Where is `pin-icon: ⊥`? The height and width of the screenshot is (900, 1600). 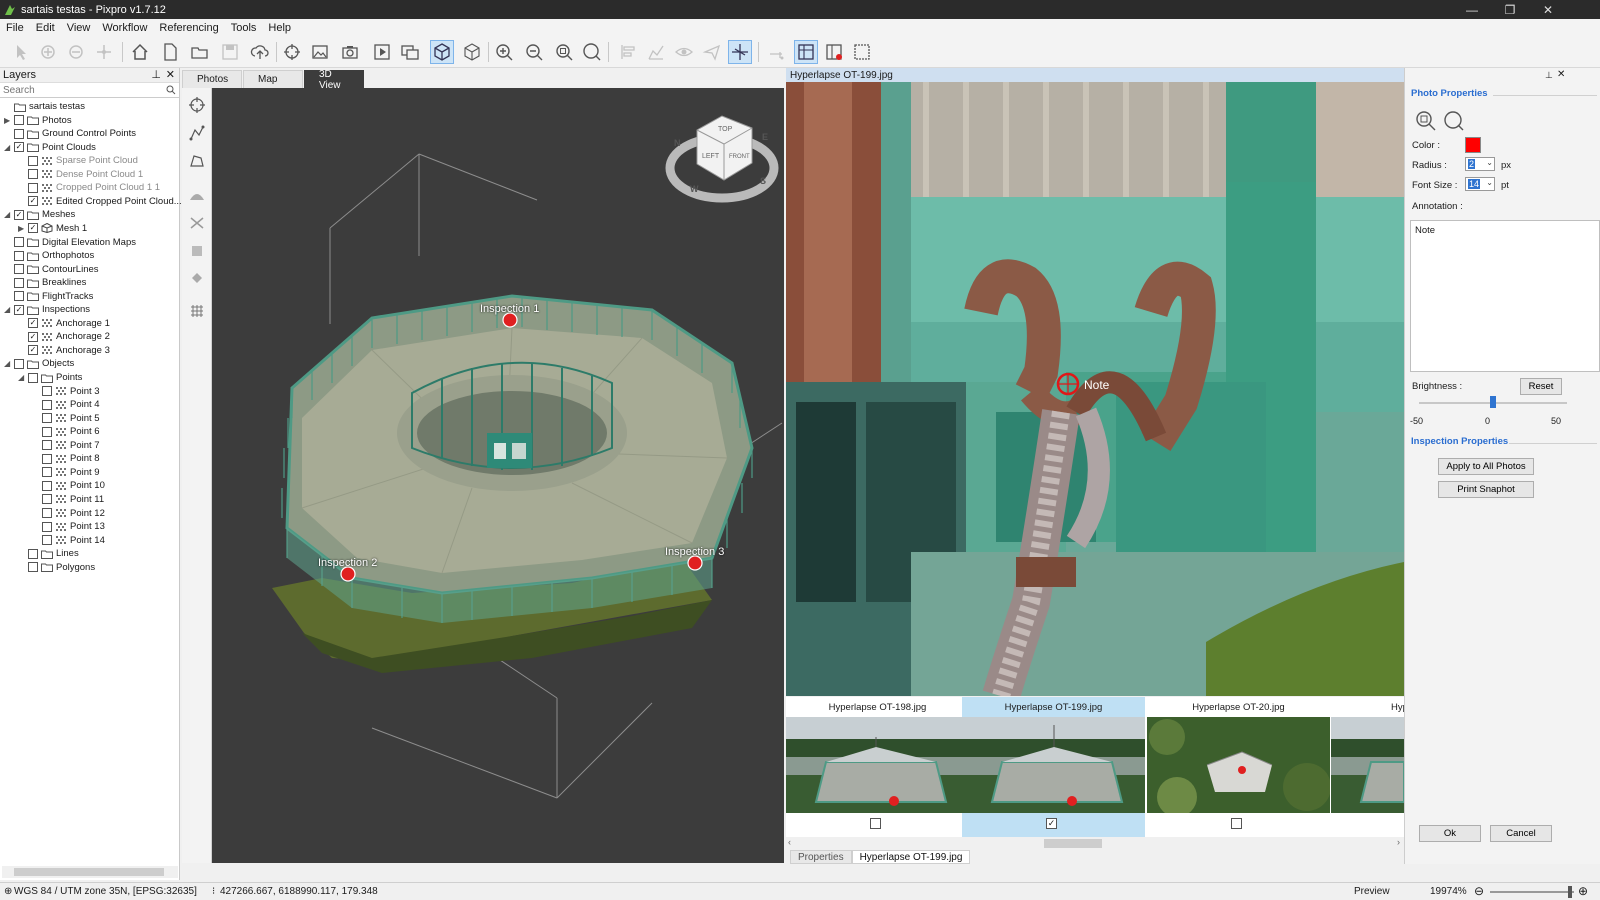
pin-icon: ⊥ is located at coordinates (1549, 75).